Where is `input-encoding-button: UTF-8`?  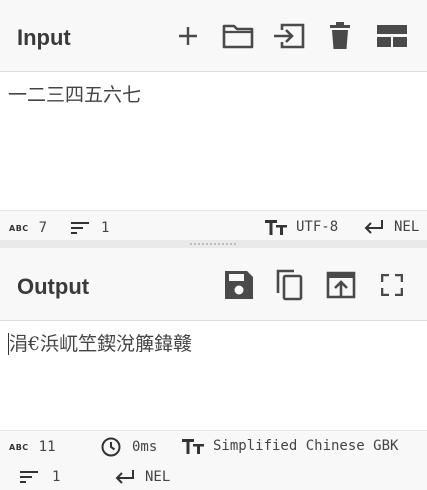
input-encoding-button: UTF-8 is located at coordinates (301, 227).